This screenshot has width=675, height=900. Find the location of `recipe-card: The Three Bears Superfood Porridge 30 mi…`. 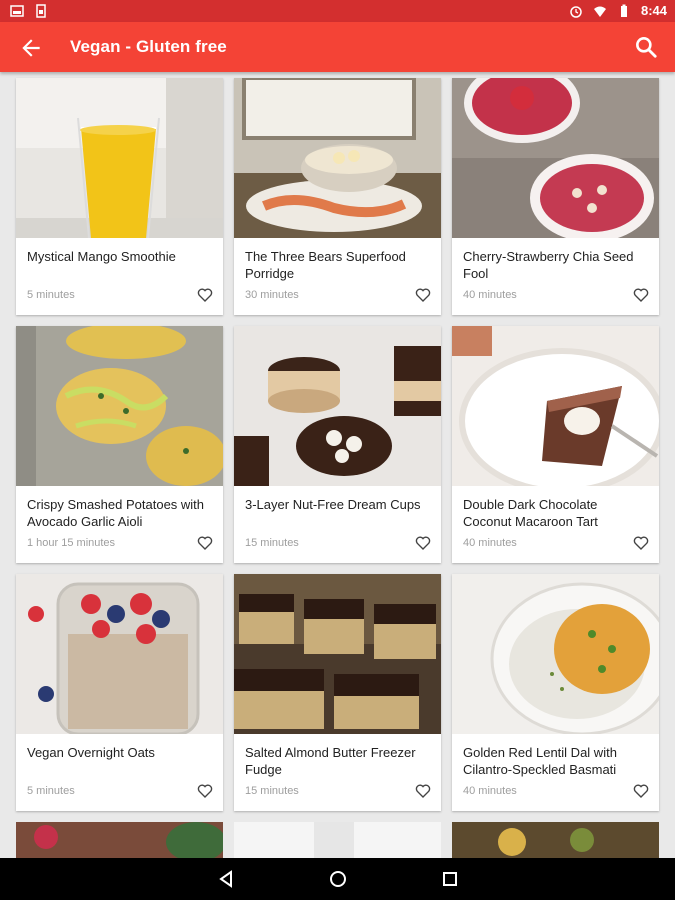

recipe-card: The Three Bears Superfood Porridge 30 mi… is located at coordinates (337, 196).